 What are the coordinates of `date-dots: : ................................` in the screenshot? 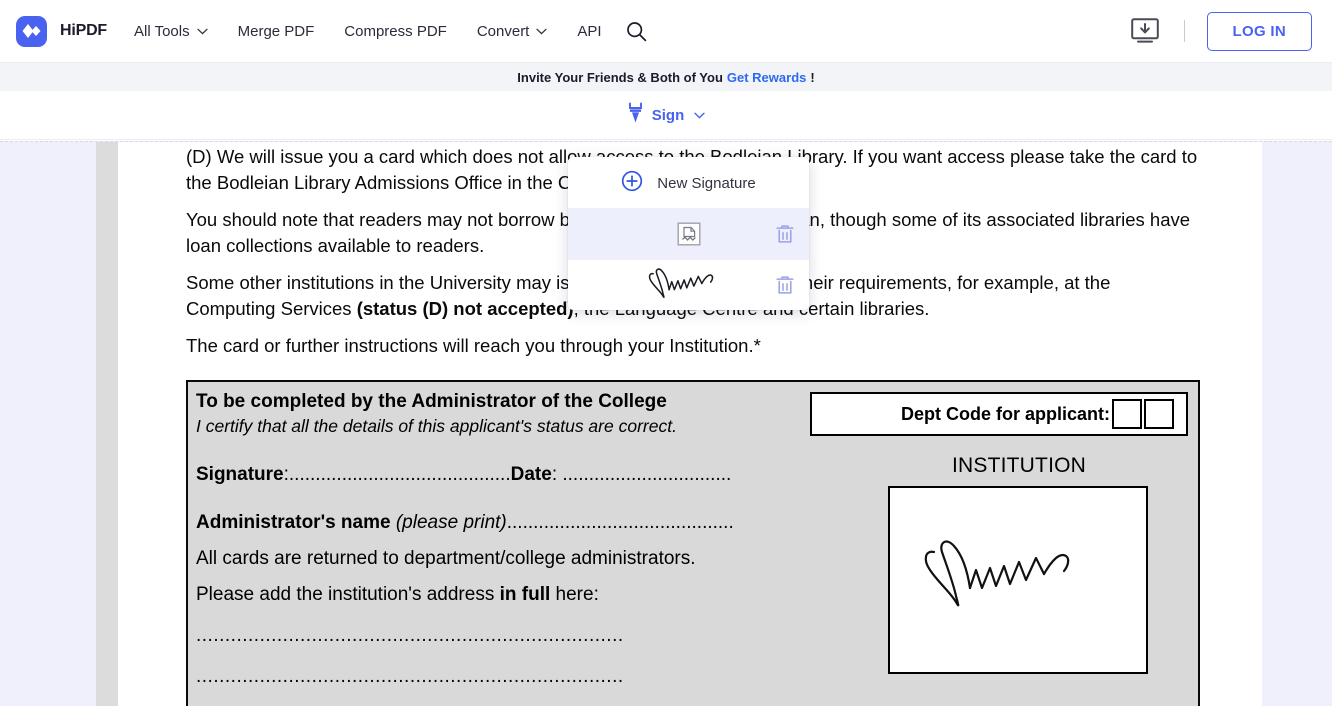 It's located at (641, 474).